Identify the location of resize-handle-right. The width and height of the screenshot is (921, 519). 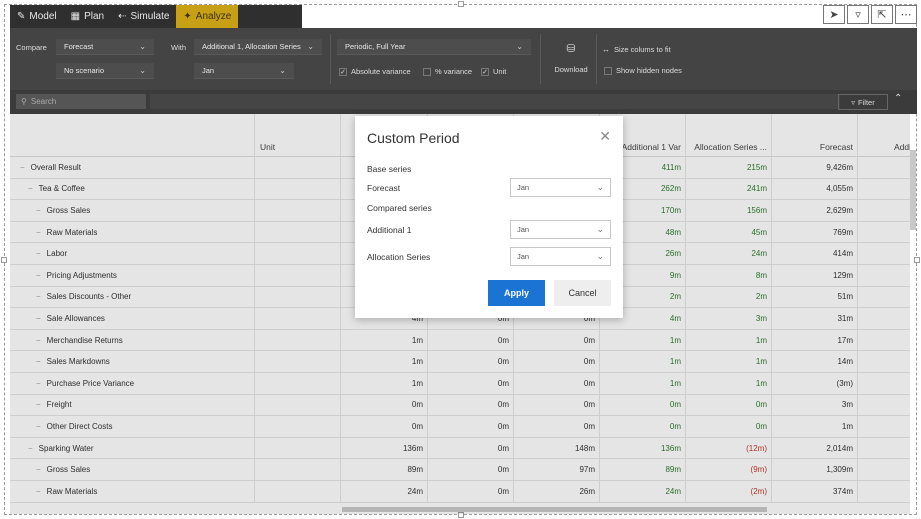
(917, 260).